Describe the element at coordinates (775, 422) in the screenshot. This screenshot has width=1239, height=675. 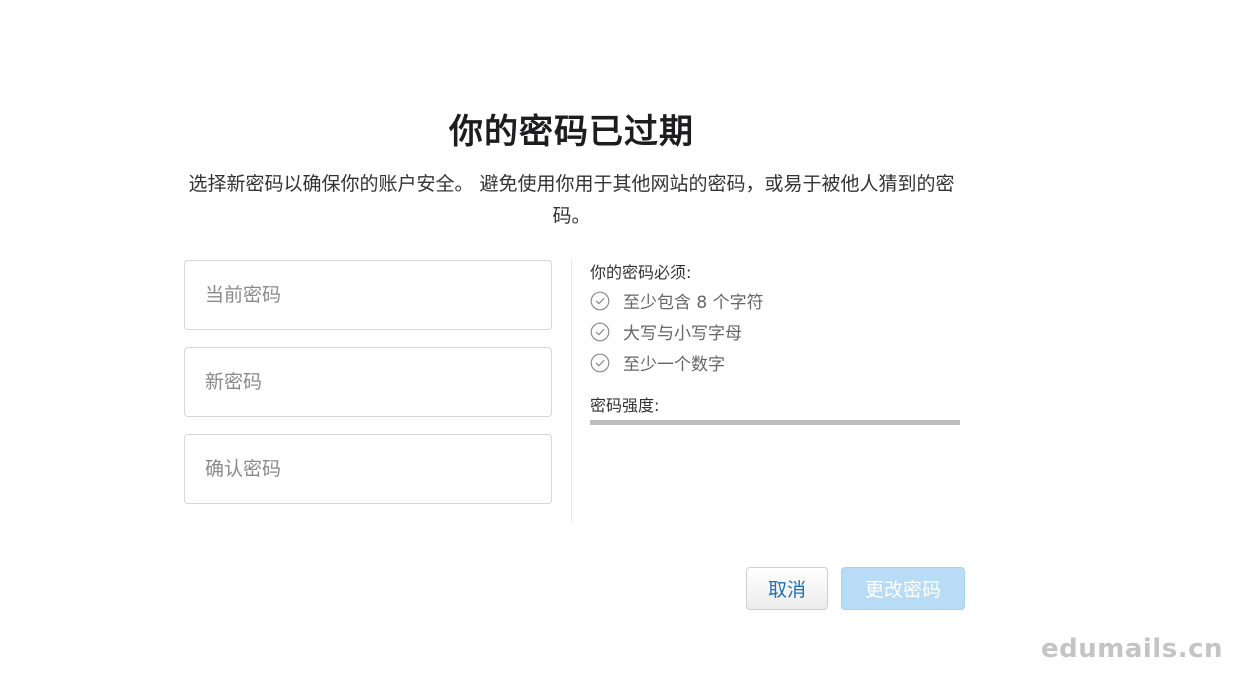
I see `password-strength-meter` at that location.